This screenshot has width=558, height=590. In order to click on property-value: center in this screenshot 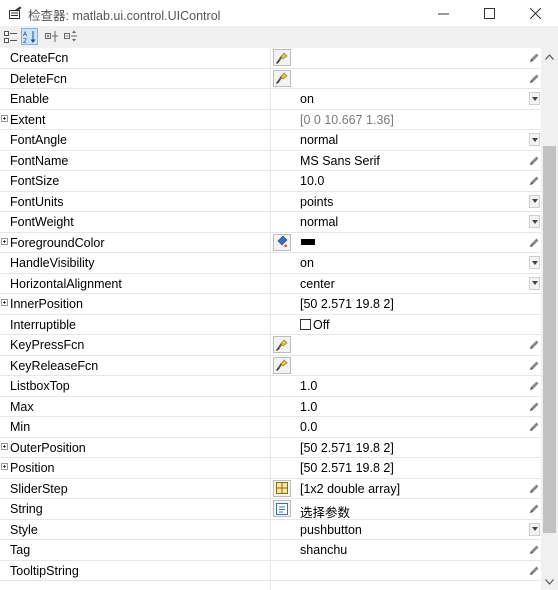, I will do `click(317, 284)`.